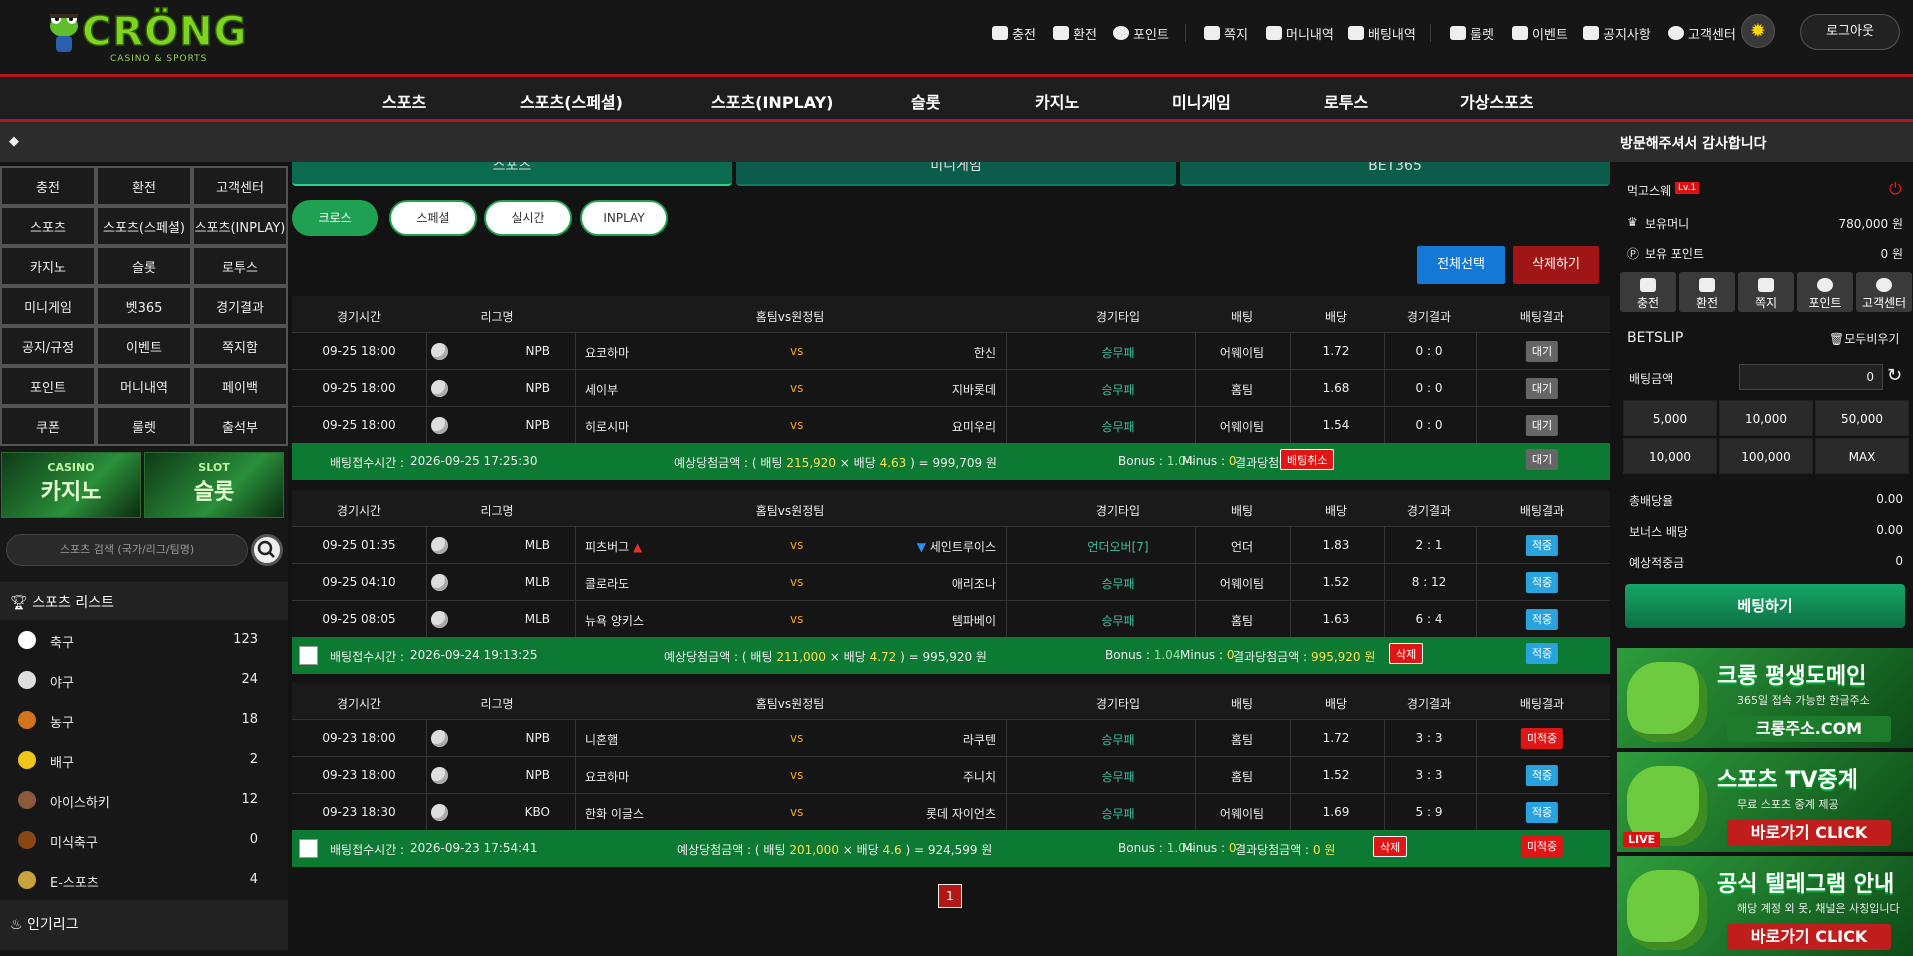 Image resolution: width=1913 pixels, height=956 pixels. I want to click on amount-button: 50,000, so click(1862, 418).